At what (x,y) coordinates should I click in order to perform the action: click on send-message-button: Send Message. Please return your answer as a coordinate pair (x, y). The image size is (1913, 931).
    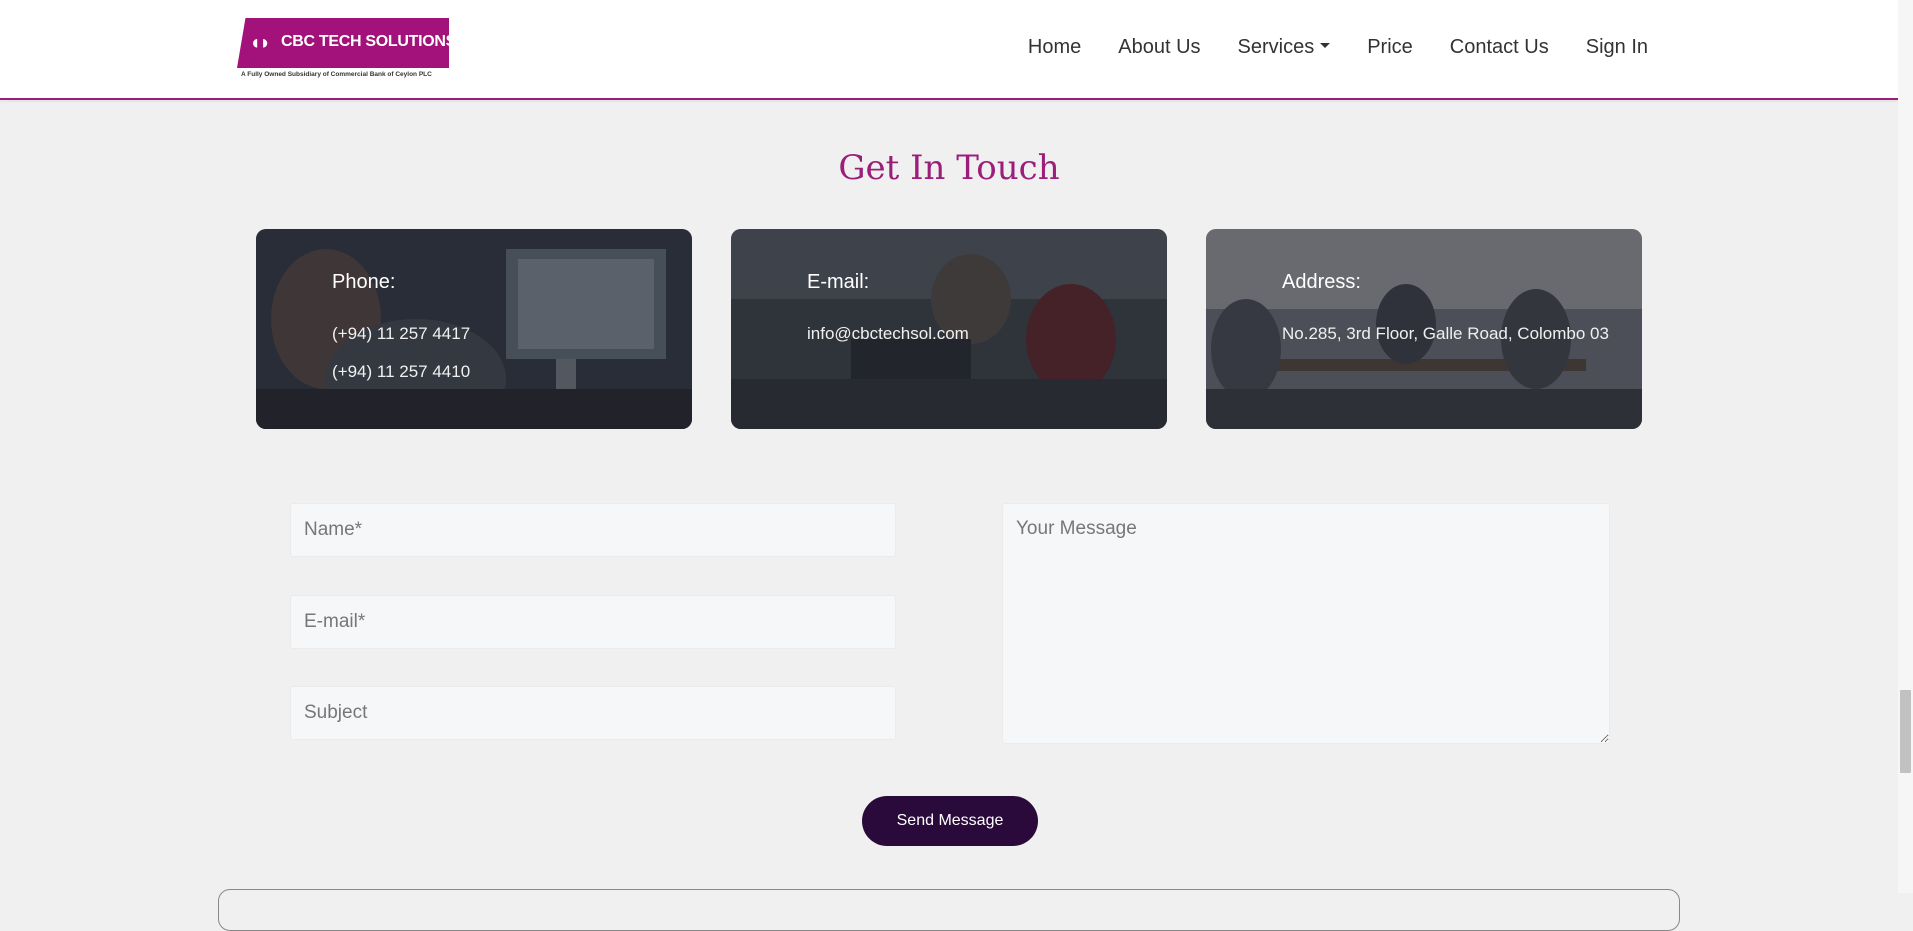
    Looking at the image, I should click on (950, 821).